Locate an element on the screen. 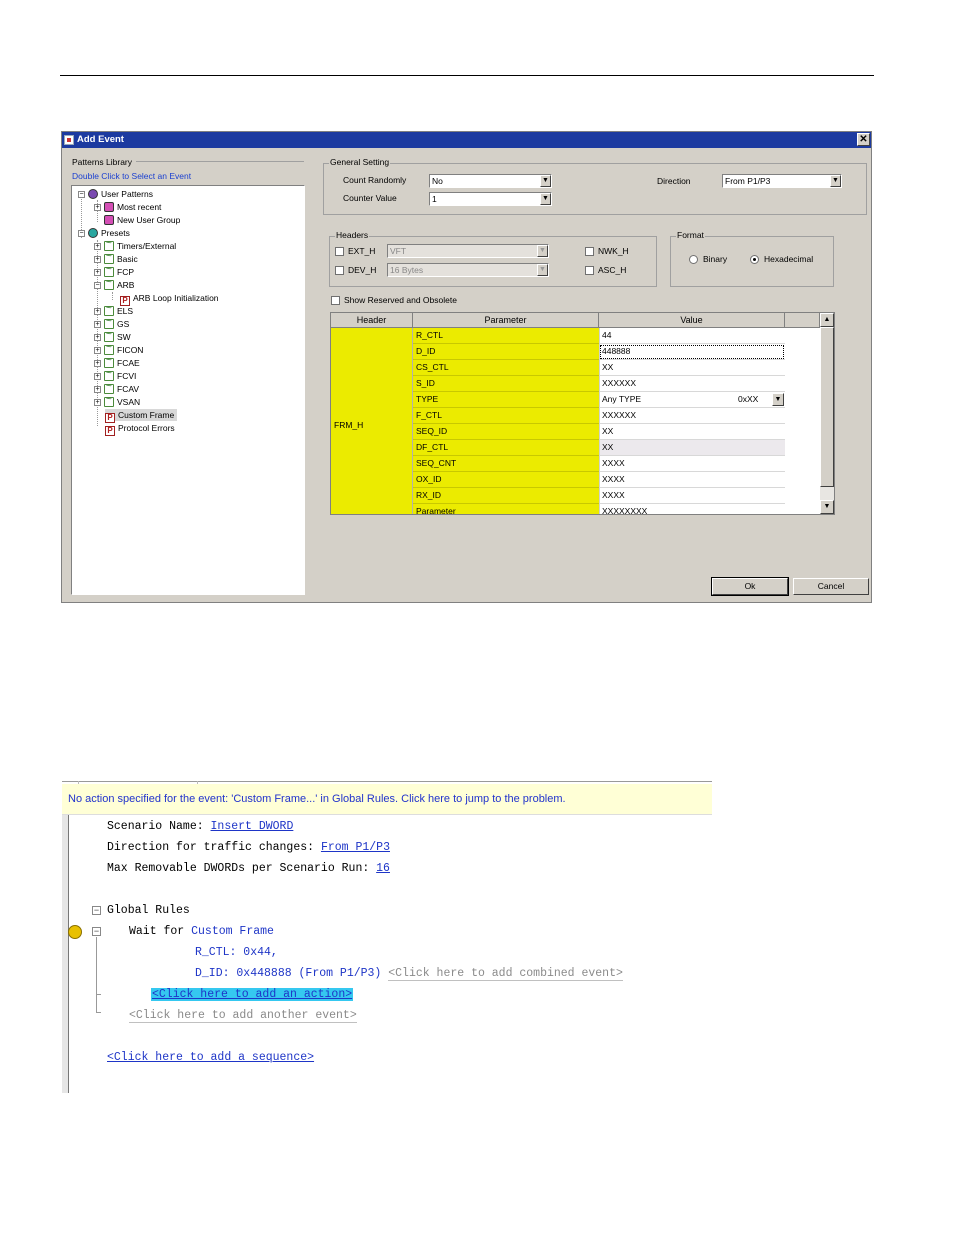 This screenshot has width=954, height=1235. dev-h-select: 16 Bytes ▼ is located at coordinates (468, 270).